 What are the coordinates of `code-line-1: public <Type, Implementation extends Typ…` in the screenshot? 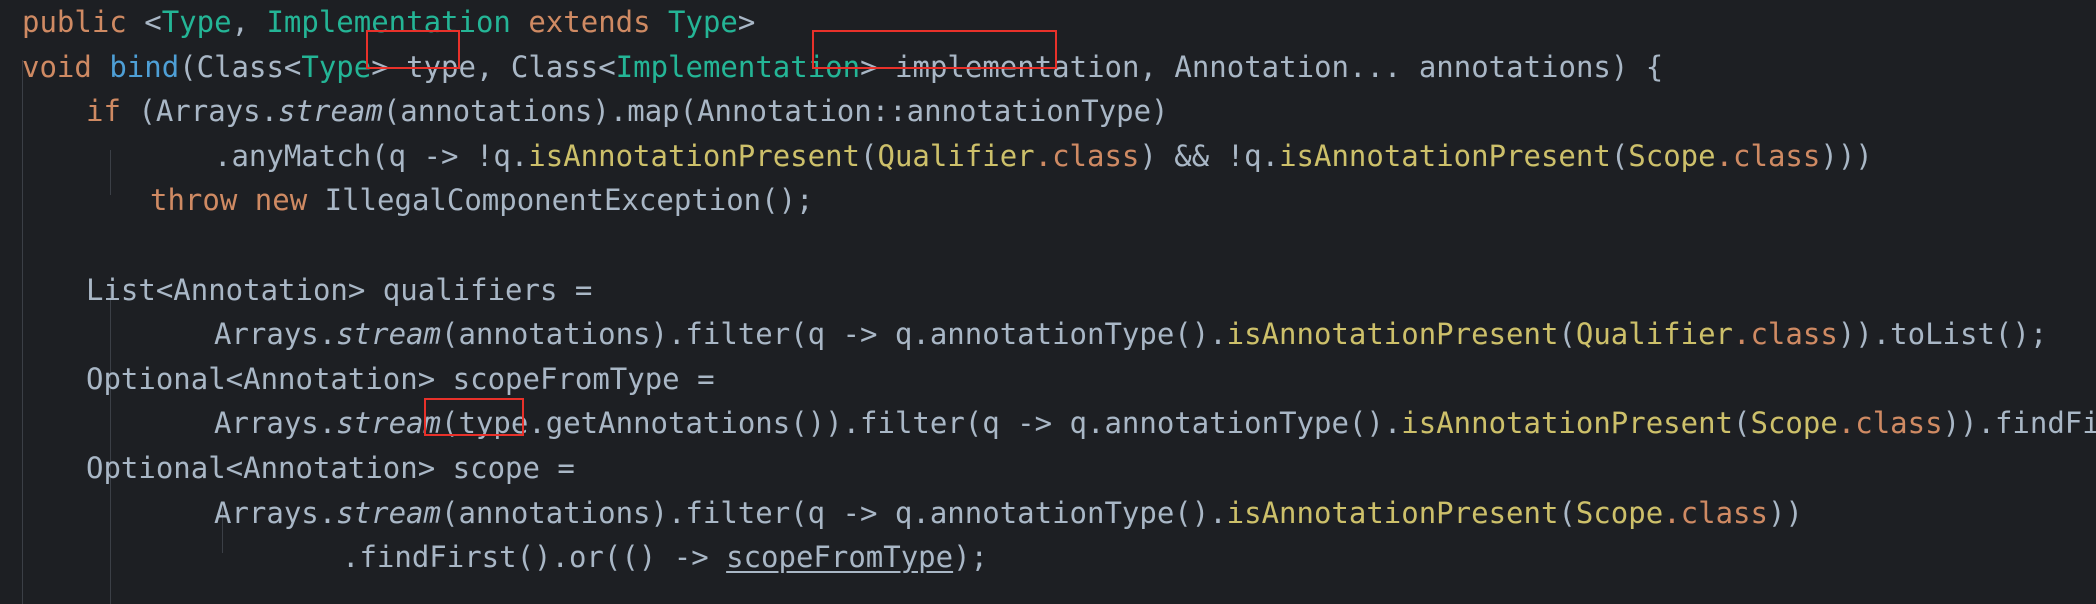 It's located at (1048, 22).